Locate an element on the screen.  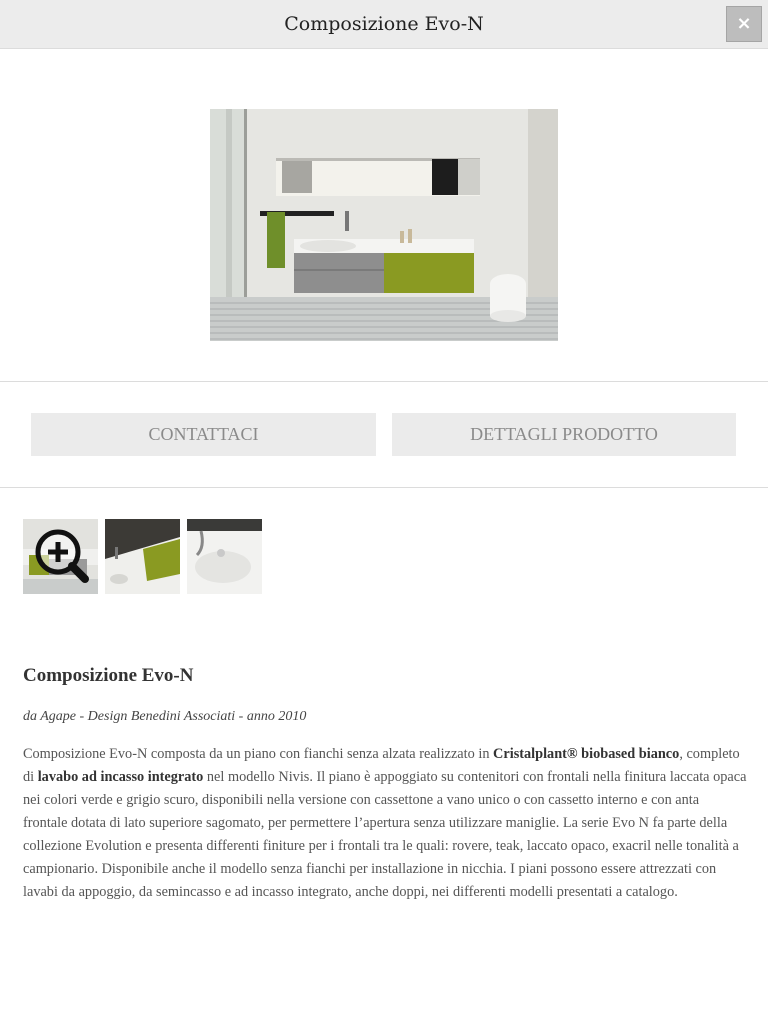
divider-bottom is located at coordinates (384, 487).